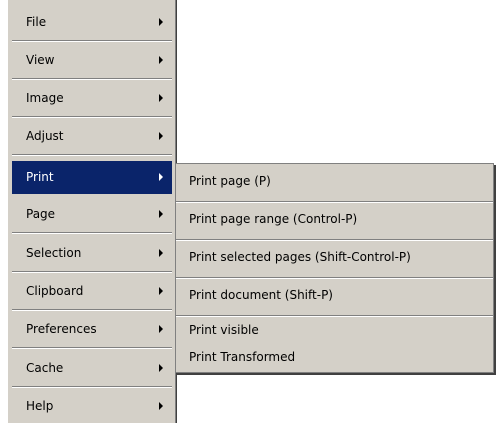 The image size is (496, 425). Describe the element at coordinates (45, 368) in the screenshot. I see `menu-item-label: Cache` at that location.